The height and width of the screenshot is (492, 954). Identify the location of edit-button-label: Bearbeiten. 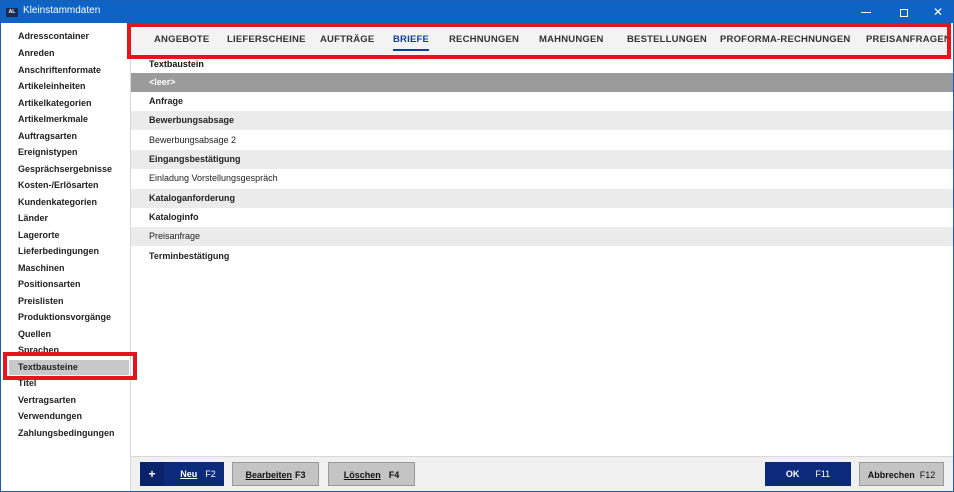
(268, 475).